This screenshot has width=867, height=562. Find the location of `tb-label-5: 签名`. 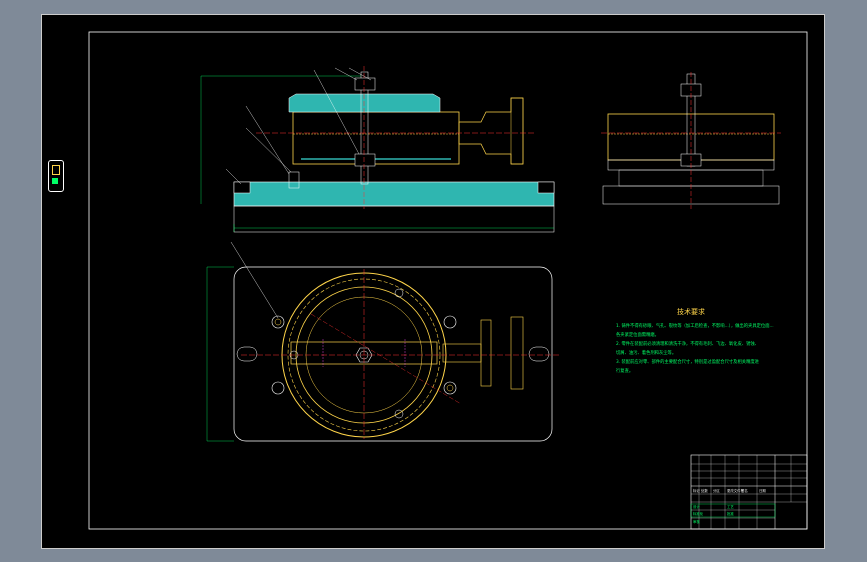

tb-label-5: 签名 is located at coordinates (744, 490).